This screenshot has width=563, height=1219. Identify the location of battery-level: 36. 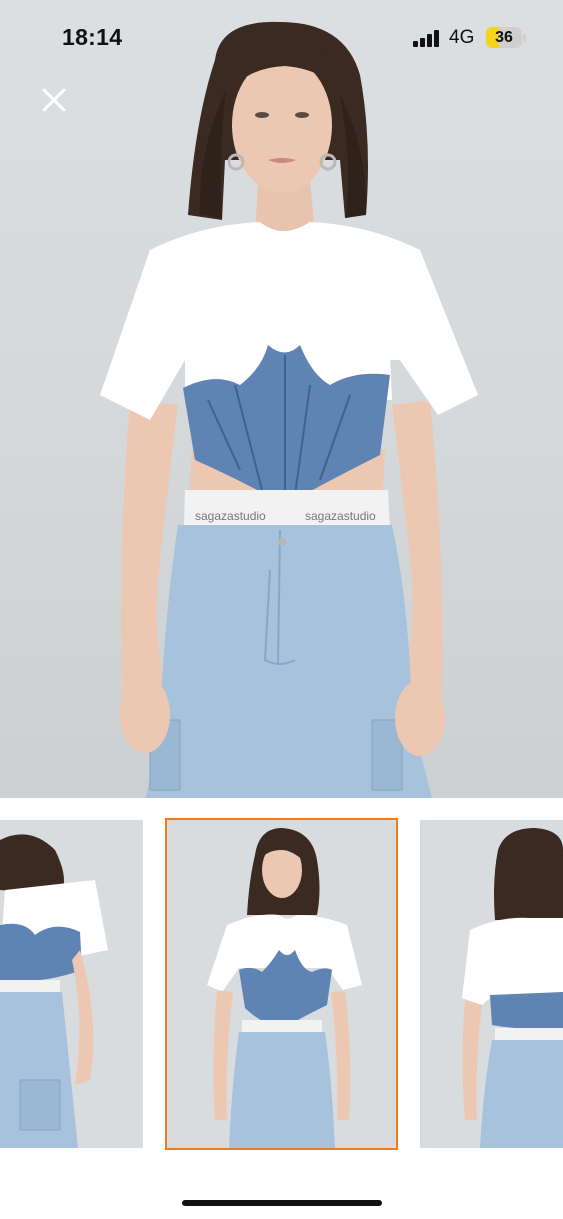
(504, 37).